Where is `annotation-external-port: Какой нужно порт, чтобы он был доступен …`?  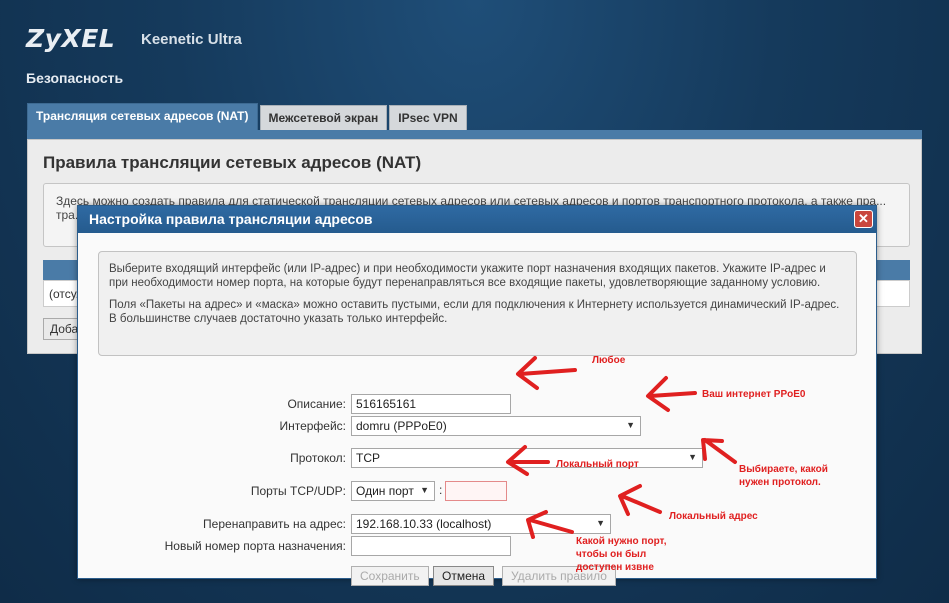
annotation-external-port: Какой нужно порт, чтобы он был доступен … is located at coordinates (621, 554).